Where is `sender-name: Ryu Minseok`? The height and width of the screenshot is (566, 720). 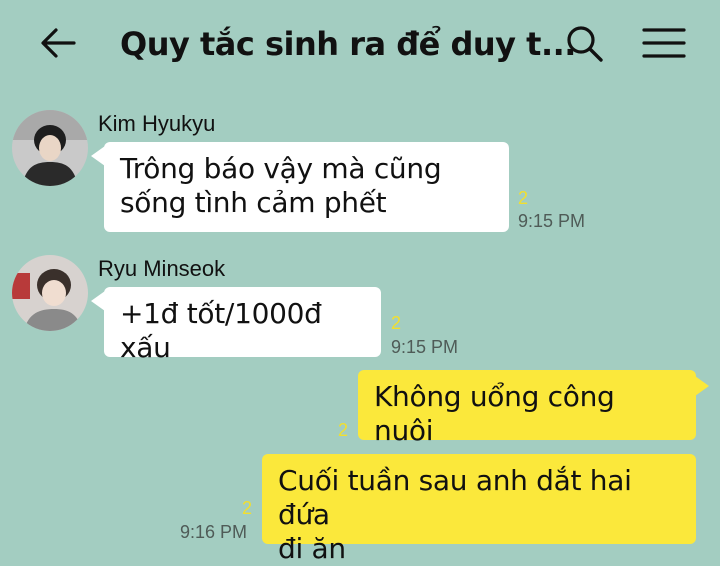 sender-name: Ryu Minseok is located at coordinates (162, 268).